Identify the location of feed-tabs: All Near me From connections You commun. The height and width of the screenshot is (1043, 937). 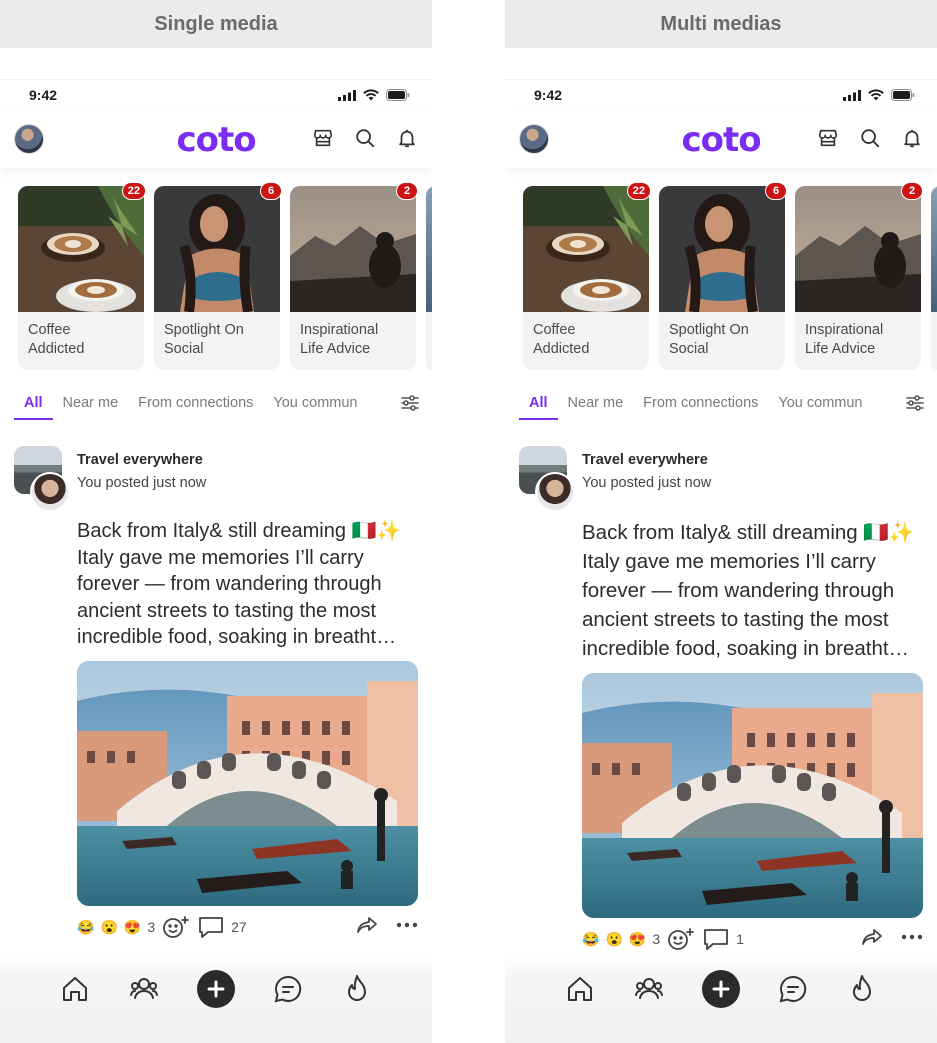
(216, 403).